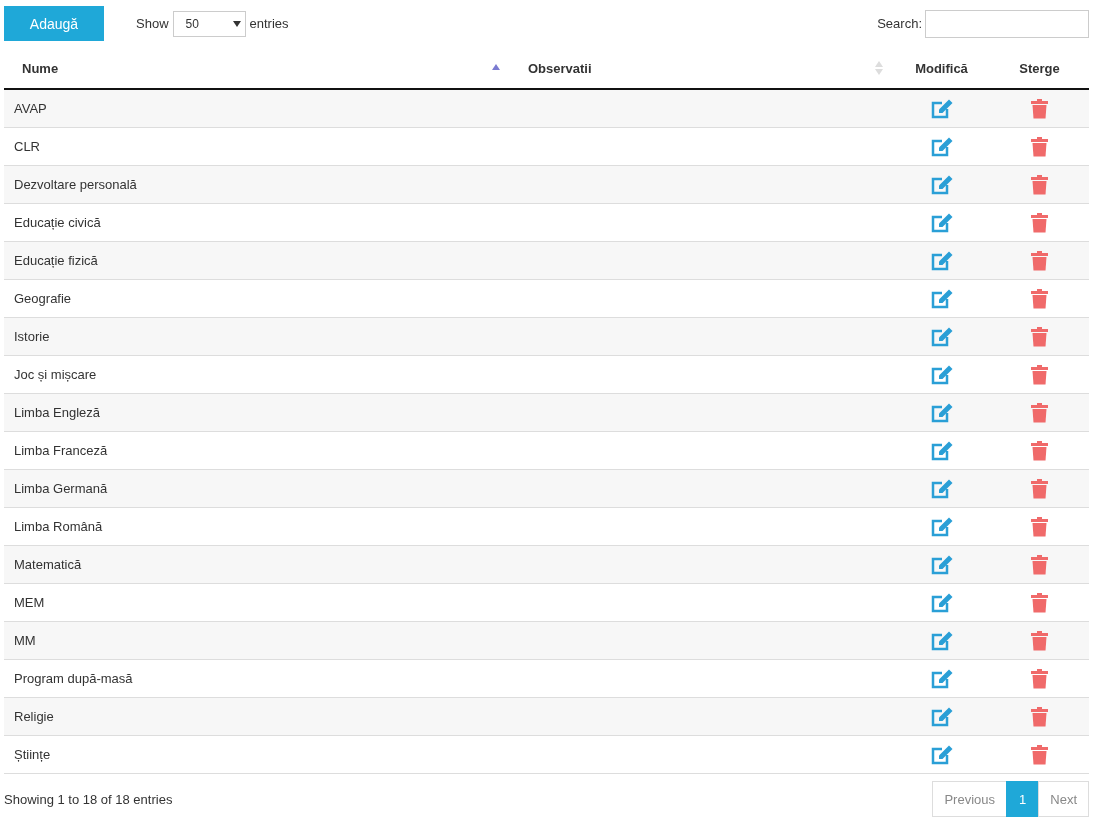  What do you see at coordinates (88, 799) in the screenshot?
I see `table-info: Showing 1 to 18 of 18 entries` at bounding box center [88, 799].